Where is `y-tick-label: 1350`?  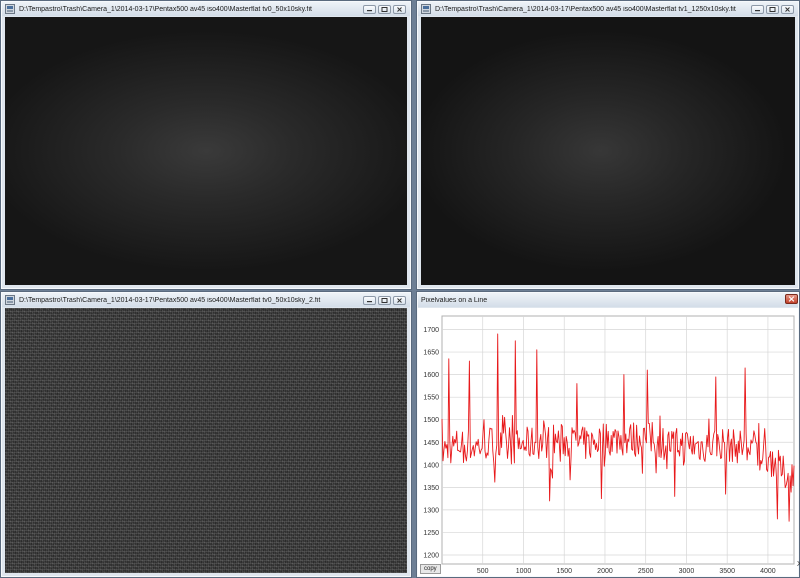
y-tick-label: 1350 is located at coordinates (431, 488).